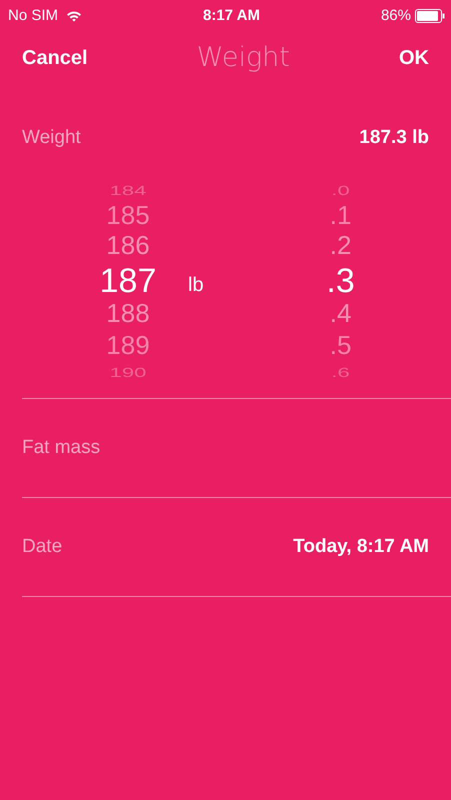  Describe the element at coordinates (33, 16) in the screenshot. I see `carrier-text: No SIM` at that location.